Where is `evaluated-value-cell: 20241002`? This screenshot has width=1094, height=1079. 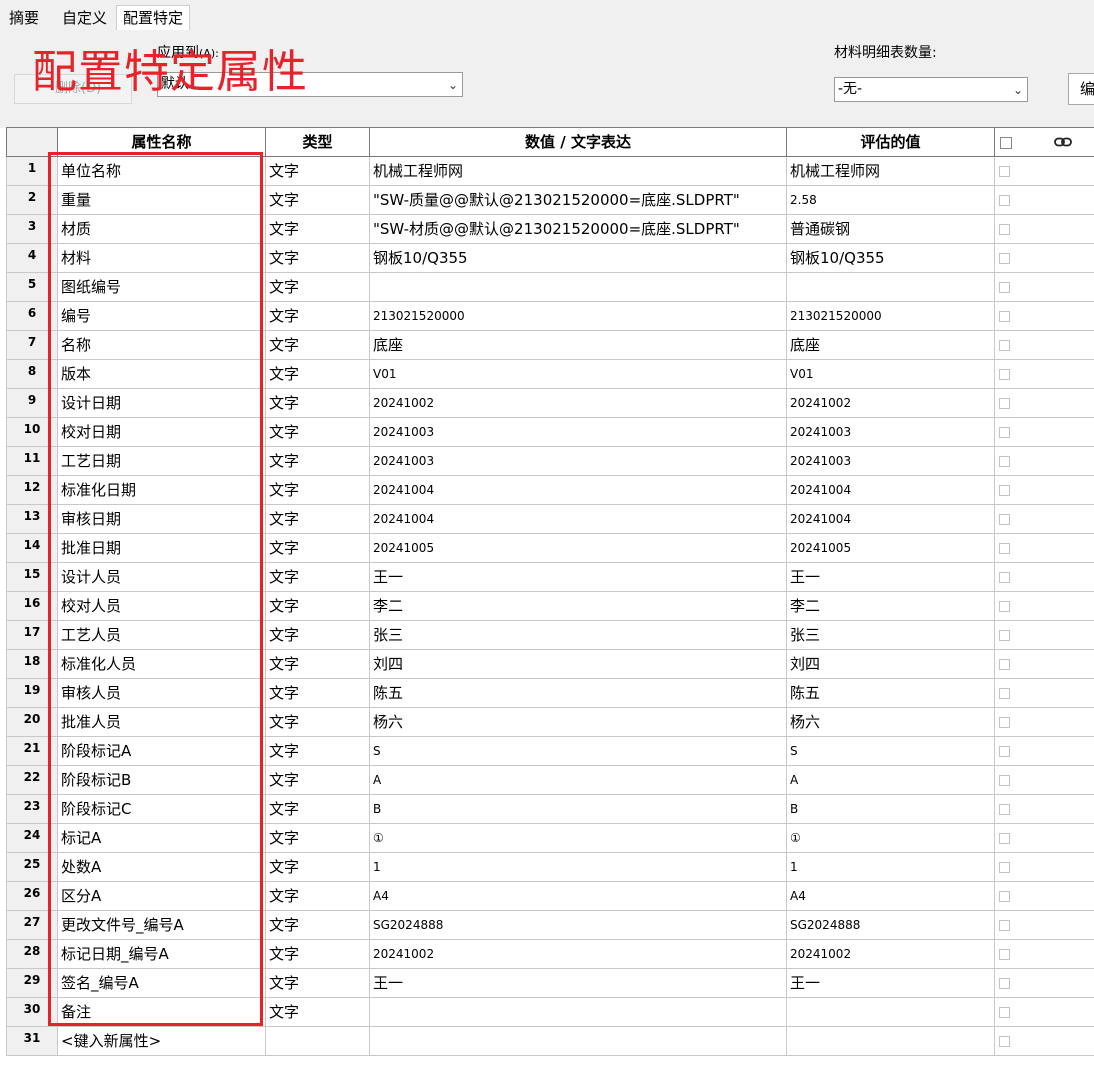 evaluated-value-cell: 20241002 is located at coordinates (891, 954).